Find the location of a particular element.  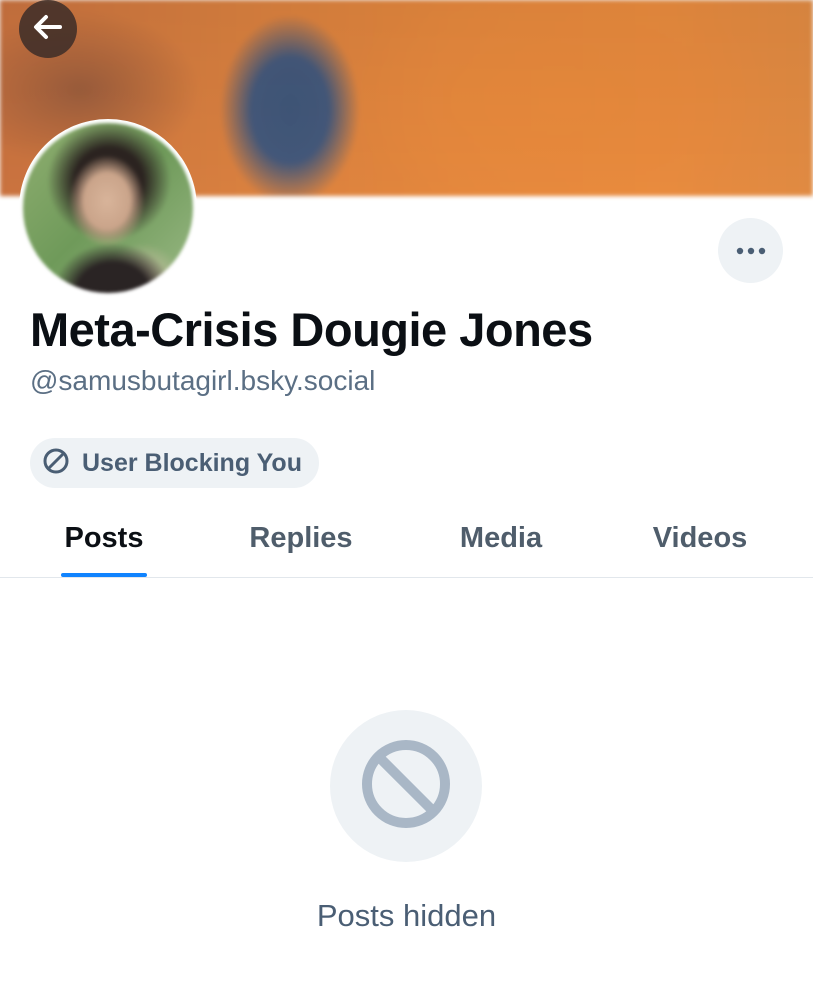

arrow-left-icon is located at coordinates (48, 29).